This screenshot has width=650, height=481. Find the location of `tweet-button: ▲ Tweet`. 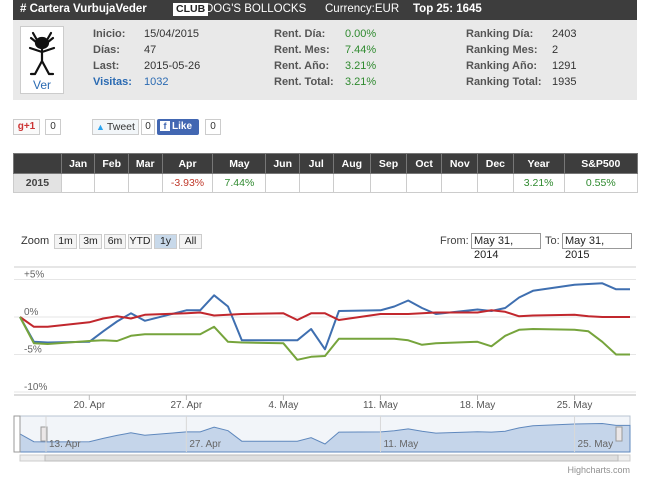

tweet-button: ▲ Tweet is located at coordinates (115, 127).